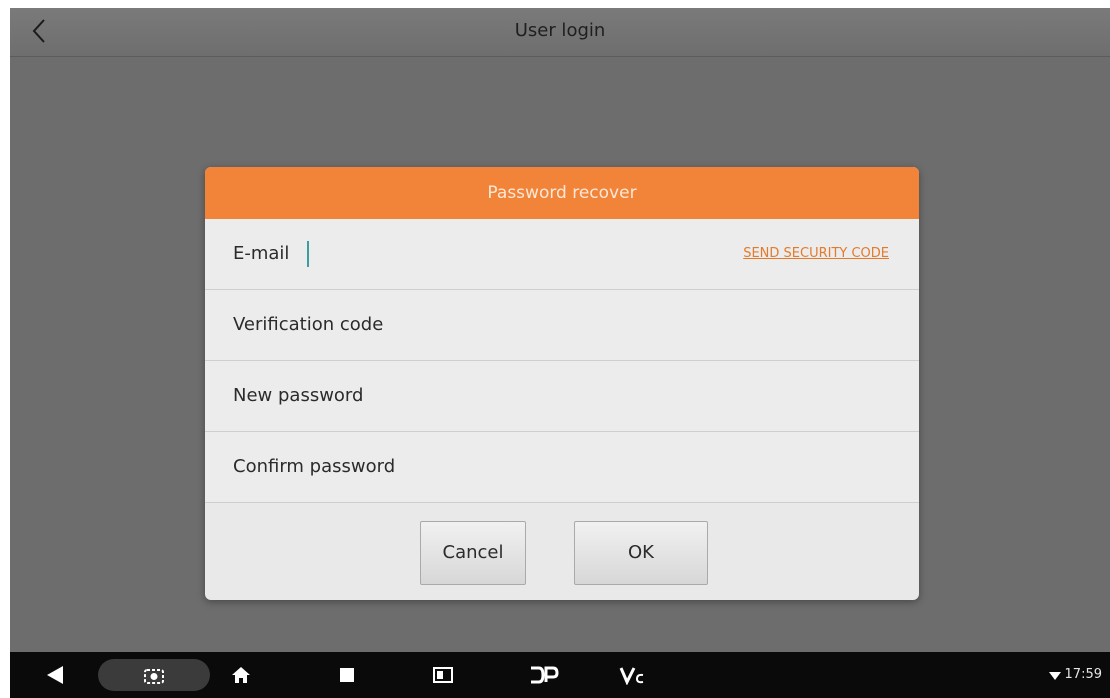 This screenshot has height=698, width=1110. What do you see at coordinates (308, 324) in the screenshot?
I see `verification-code-label: Verification code` at bounding box center [308, 324].